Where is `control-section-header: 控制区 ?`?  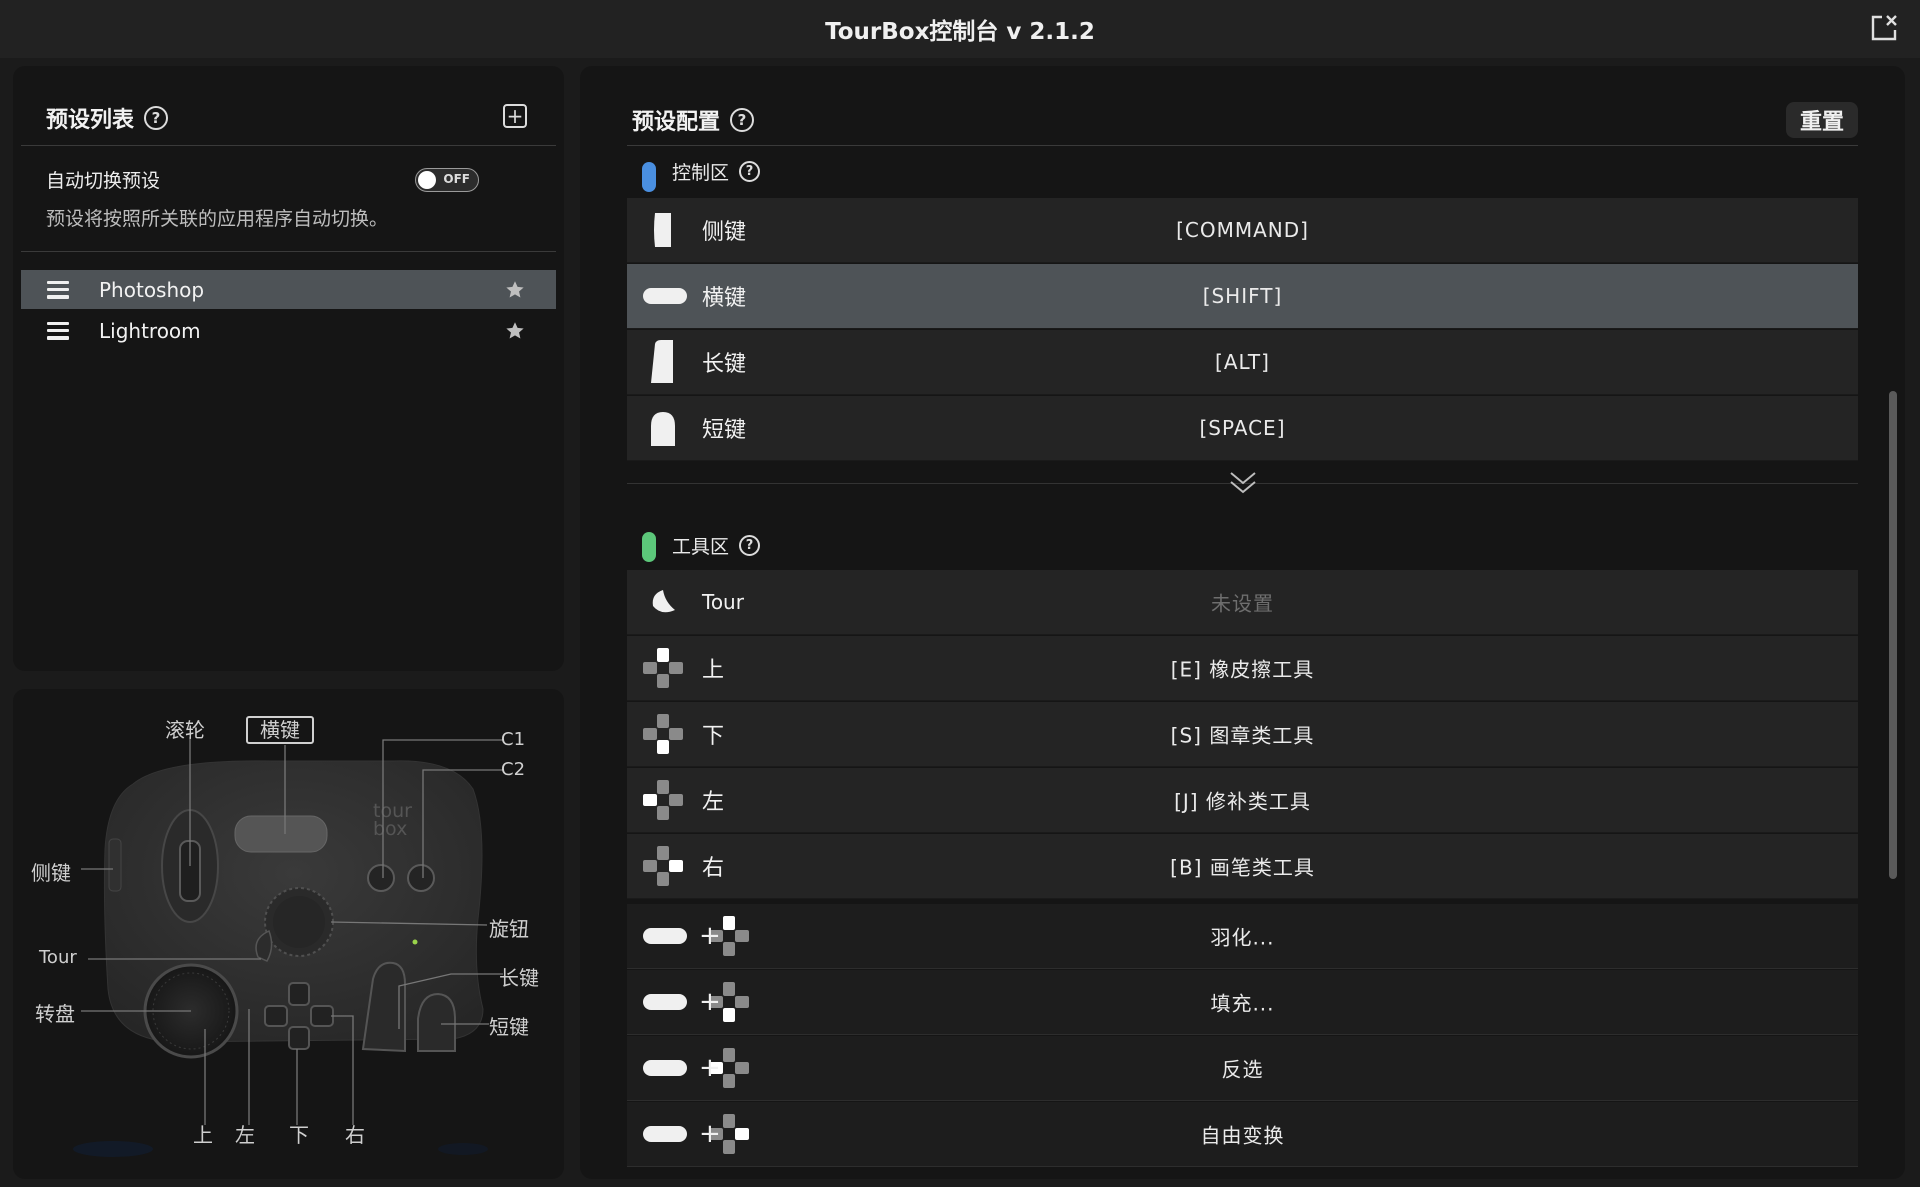 control-section-header: 控制区 ? is located at coordinates (716, 171).